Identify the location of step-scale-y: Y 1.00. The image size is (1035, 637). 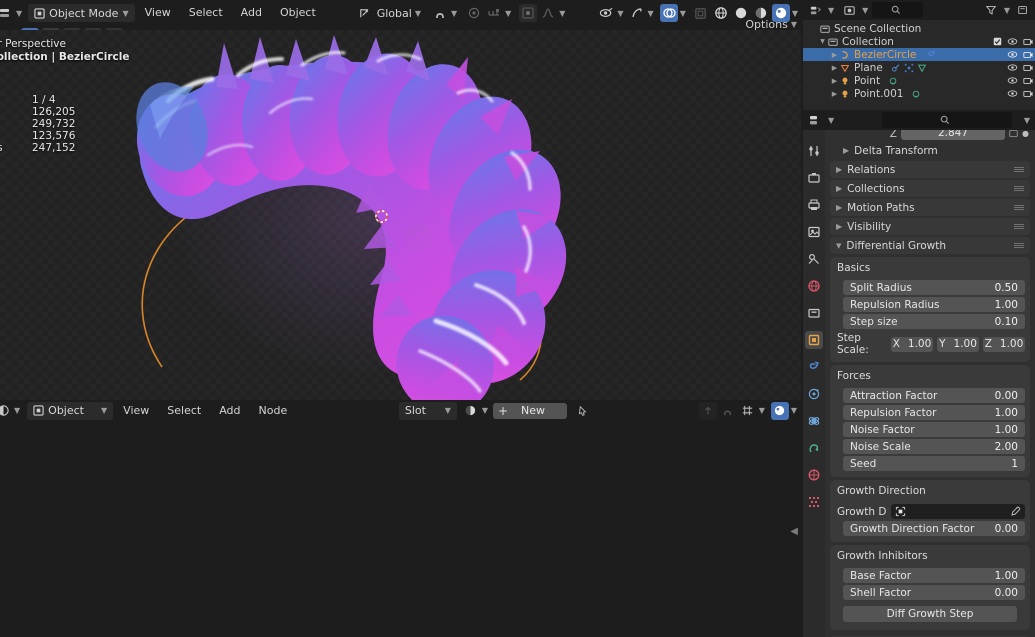
(958, 344).